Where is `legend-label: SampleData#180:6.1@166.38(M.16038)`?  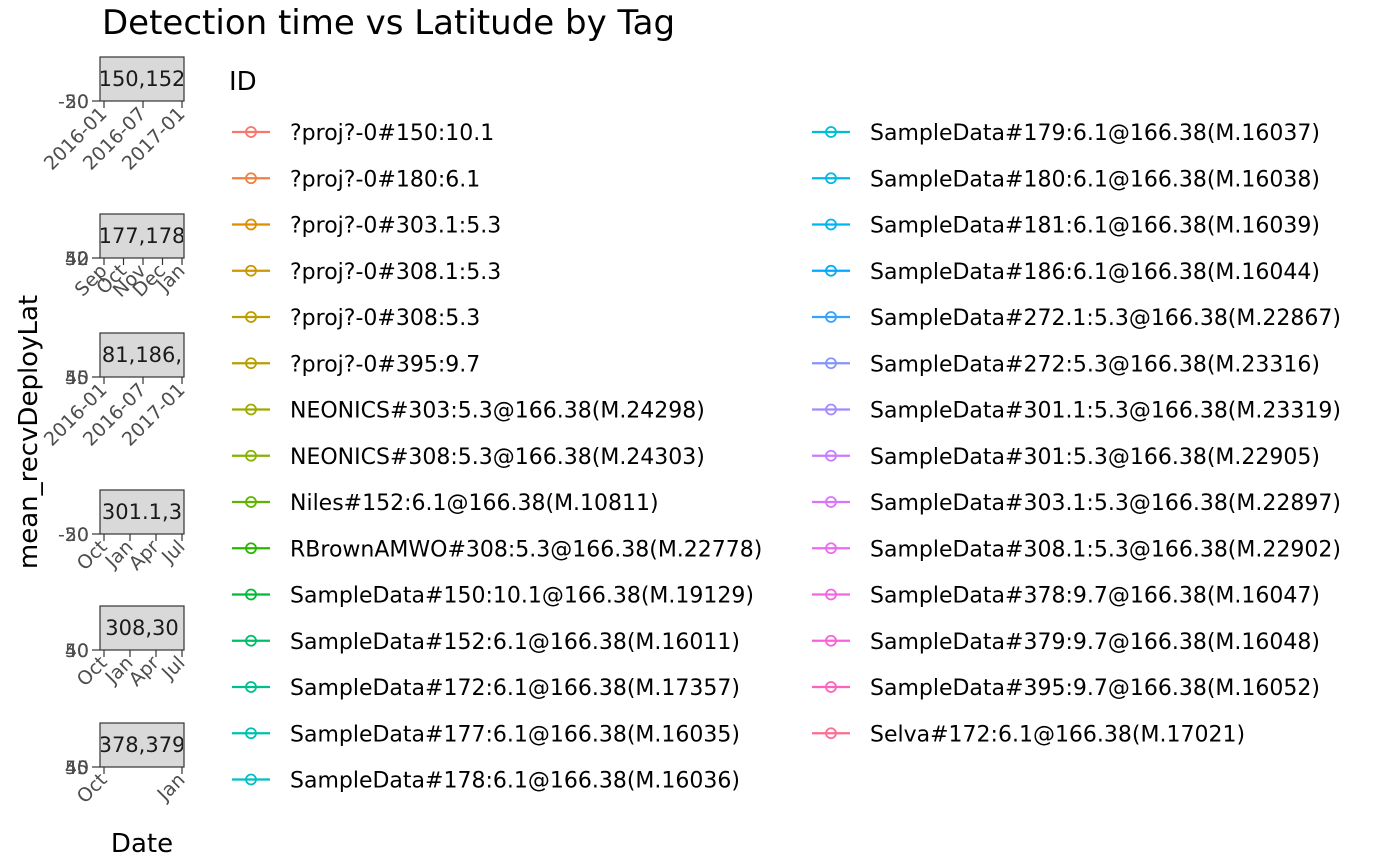 legend-label: SampleData#180:6.1@166.38(M.16038) is located at coordinates (1095, 179).